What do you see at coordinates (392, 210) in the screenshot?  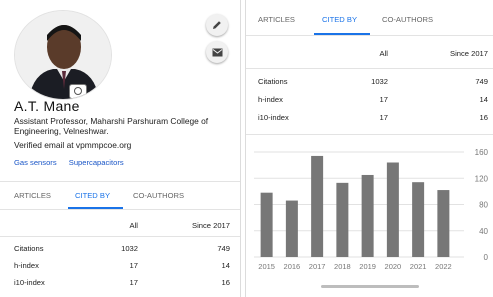 I see `bar-2020` at bounding box center [392, 210].